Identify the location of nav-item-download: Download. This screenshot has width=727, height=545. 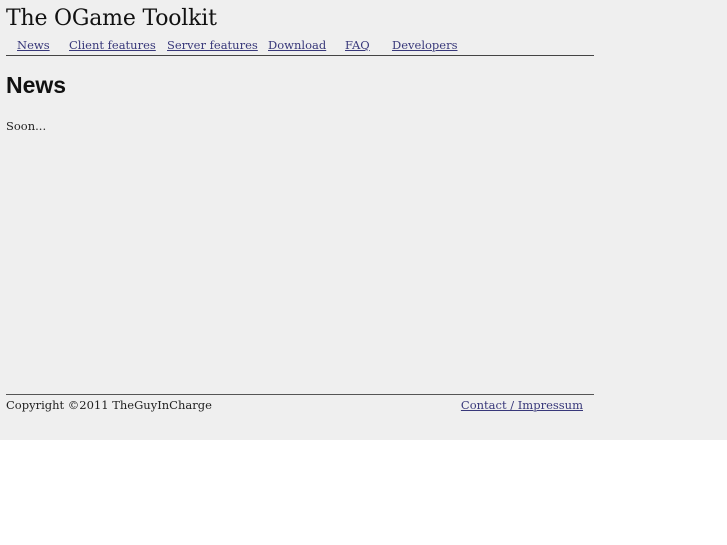
(297, 45).